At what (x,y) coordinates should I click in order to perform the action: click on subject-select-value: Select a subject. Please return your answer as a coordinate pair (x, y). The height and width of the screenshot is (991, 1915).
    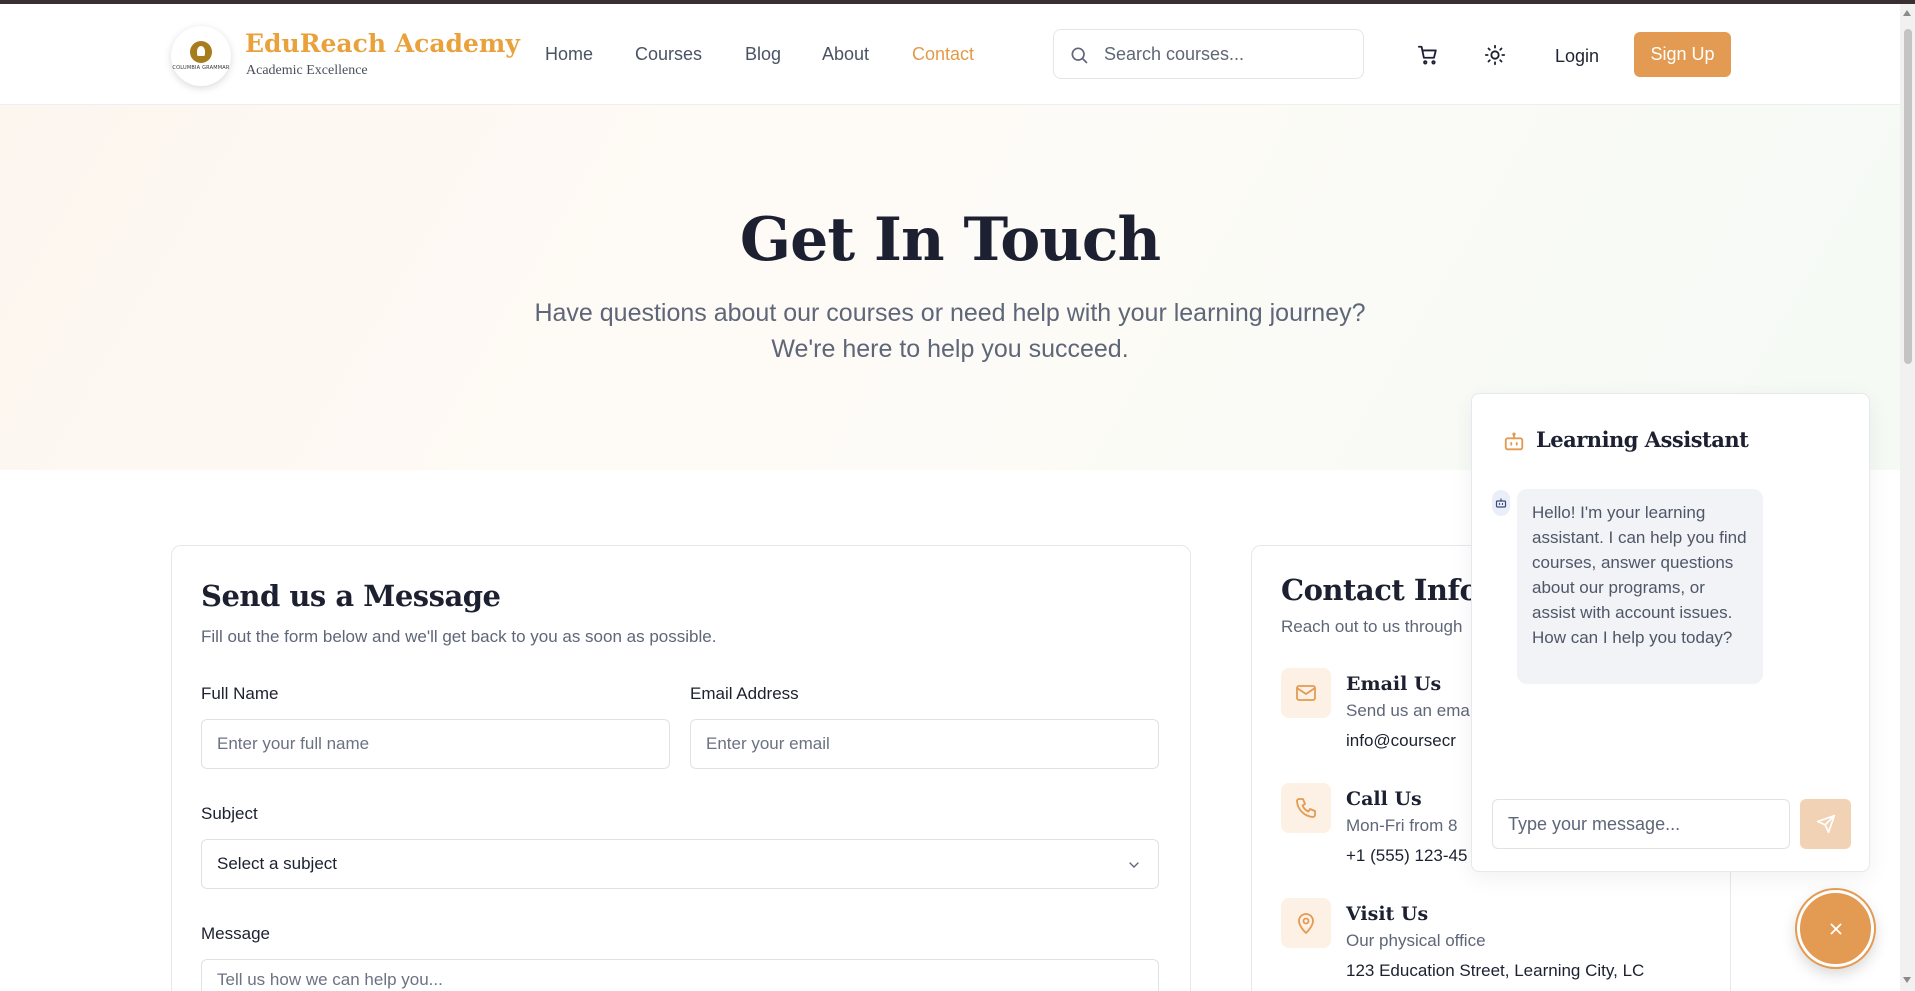
    Looking at the image, I should click on (277, 863).